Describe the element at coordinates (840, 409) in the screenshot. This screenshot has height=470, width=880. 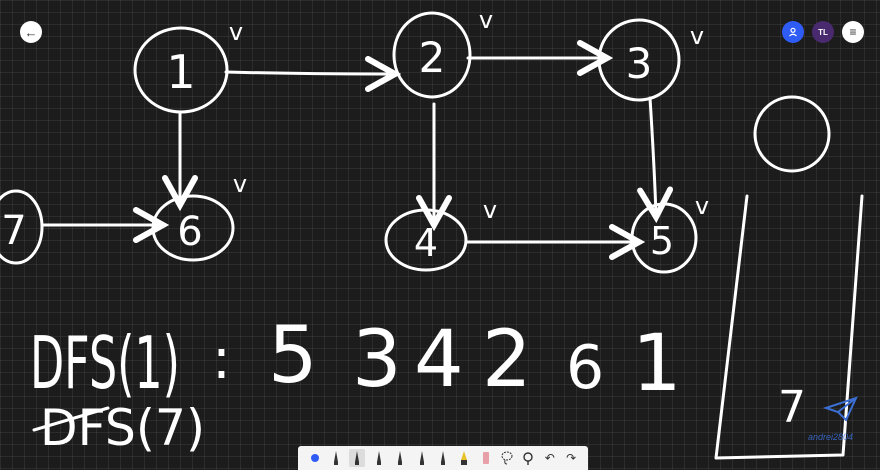
I see `paper-plane-icon` at that location.